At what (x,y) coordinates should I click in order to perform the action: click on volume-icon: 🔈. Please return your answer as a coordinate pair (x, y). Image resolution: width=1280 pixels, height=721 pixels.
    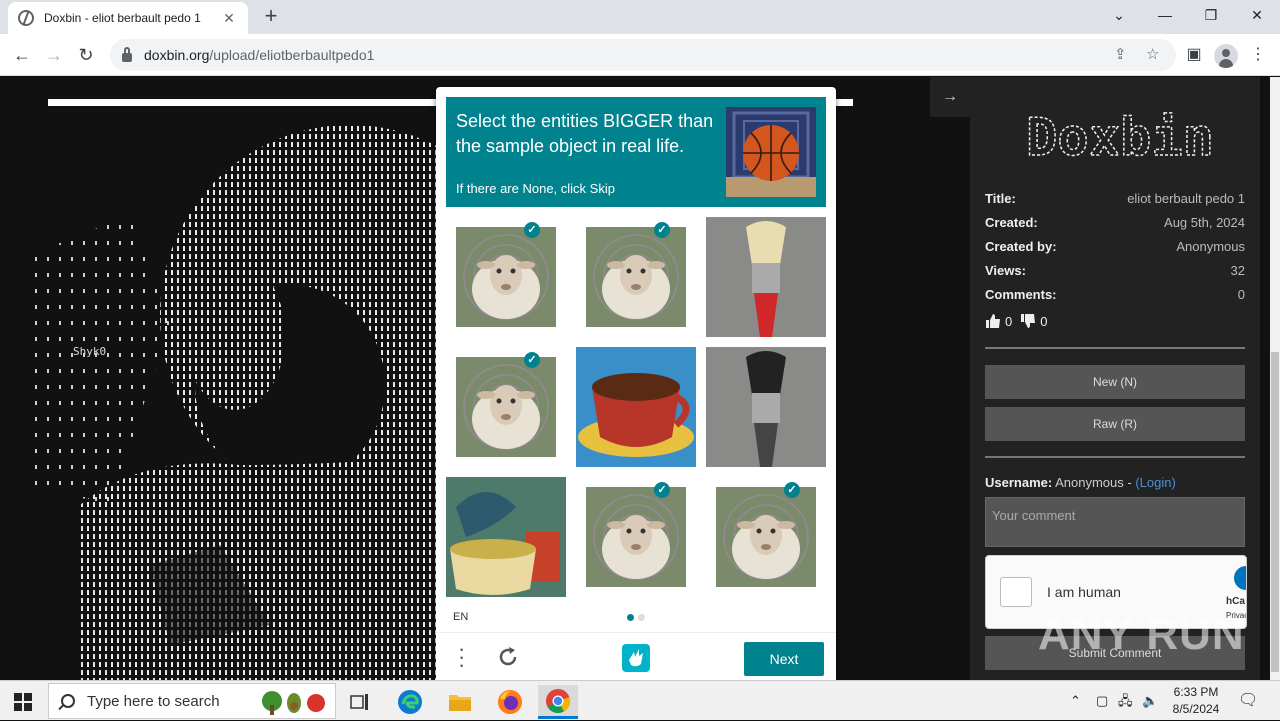
    Looking at the image, I should click on (1150, 701).